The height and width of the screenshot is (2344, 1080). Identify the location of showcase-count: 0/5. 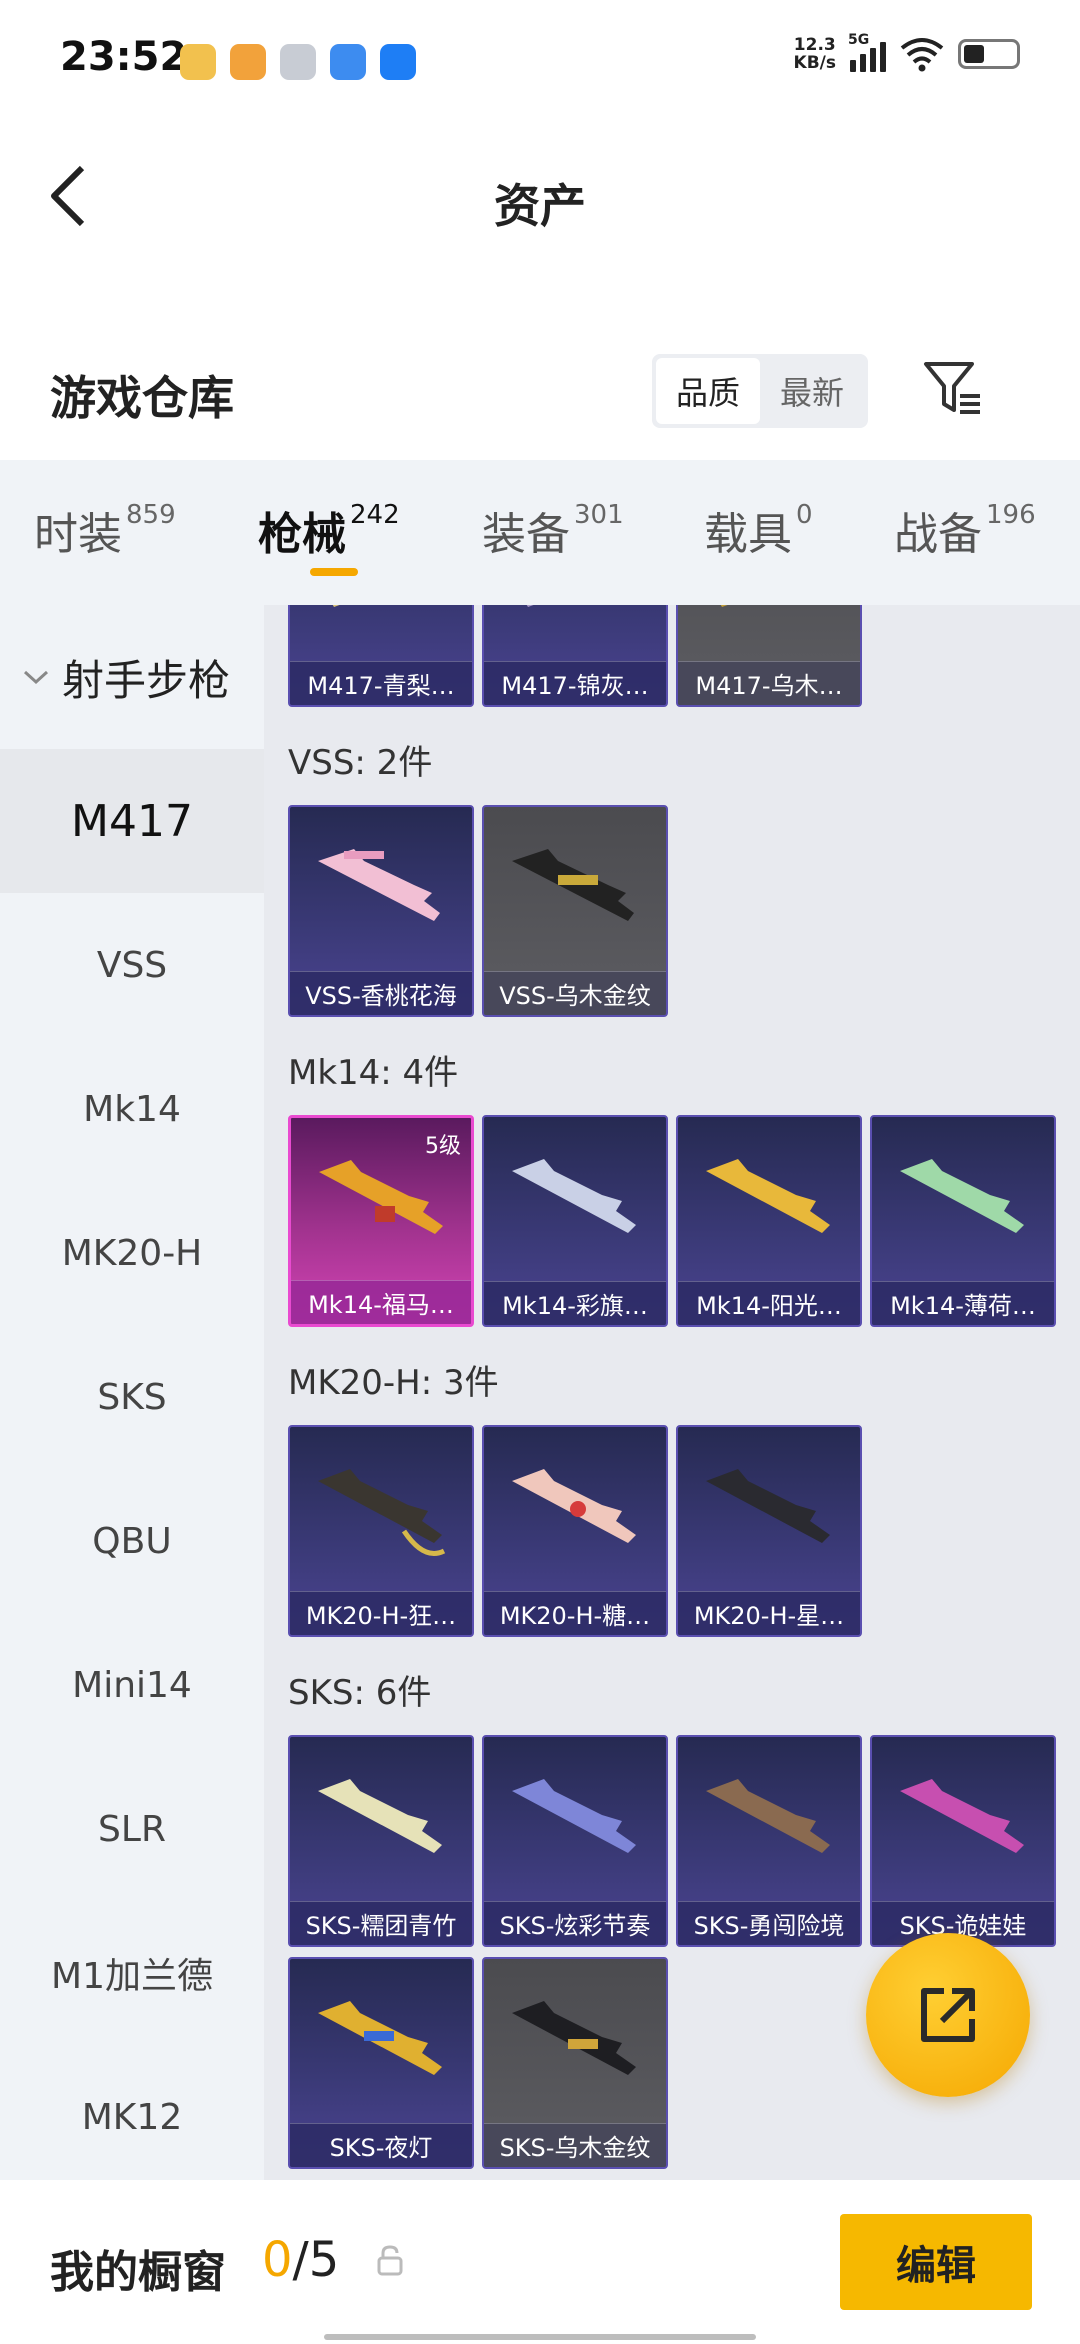
(300, 2260).